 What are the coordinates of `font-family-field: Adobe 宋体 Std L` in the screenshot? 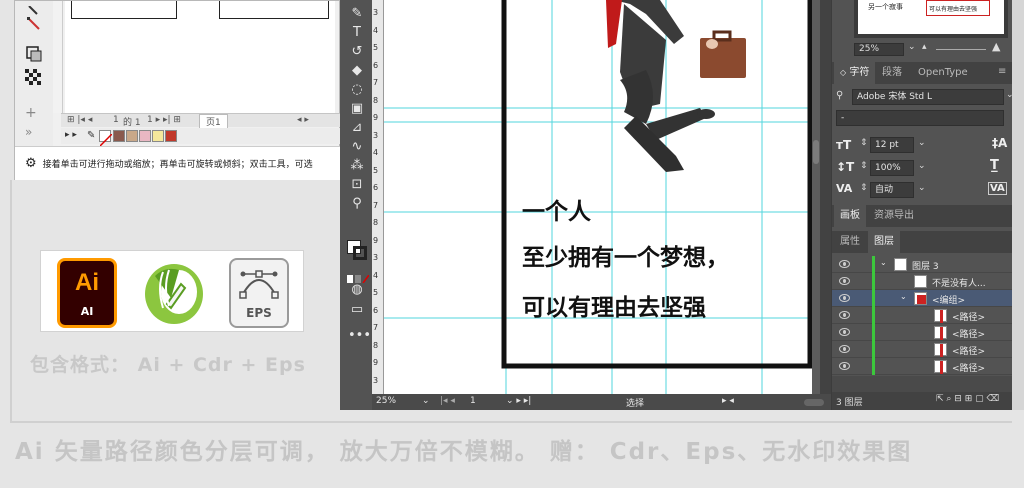 It's located at (928, 97).